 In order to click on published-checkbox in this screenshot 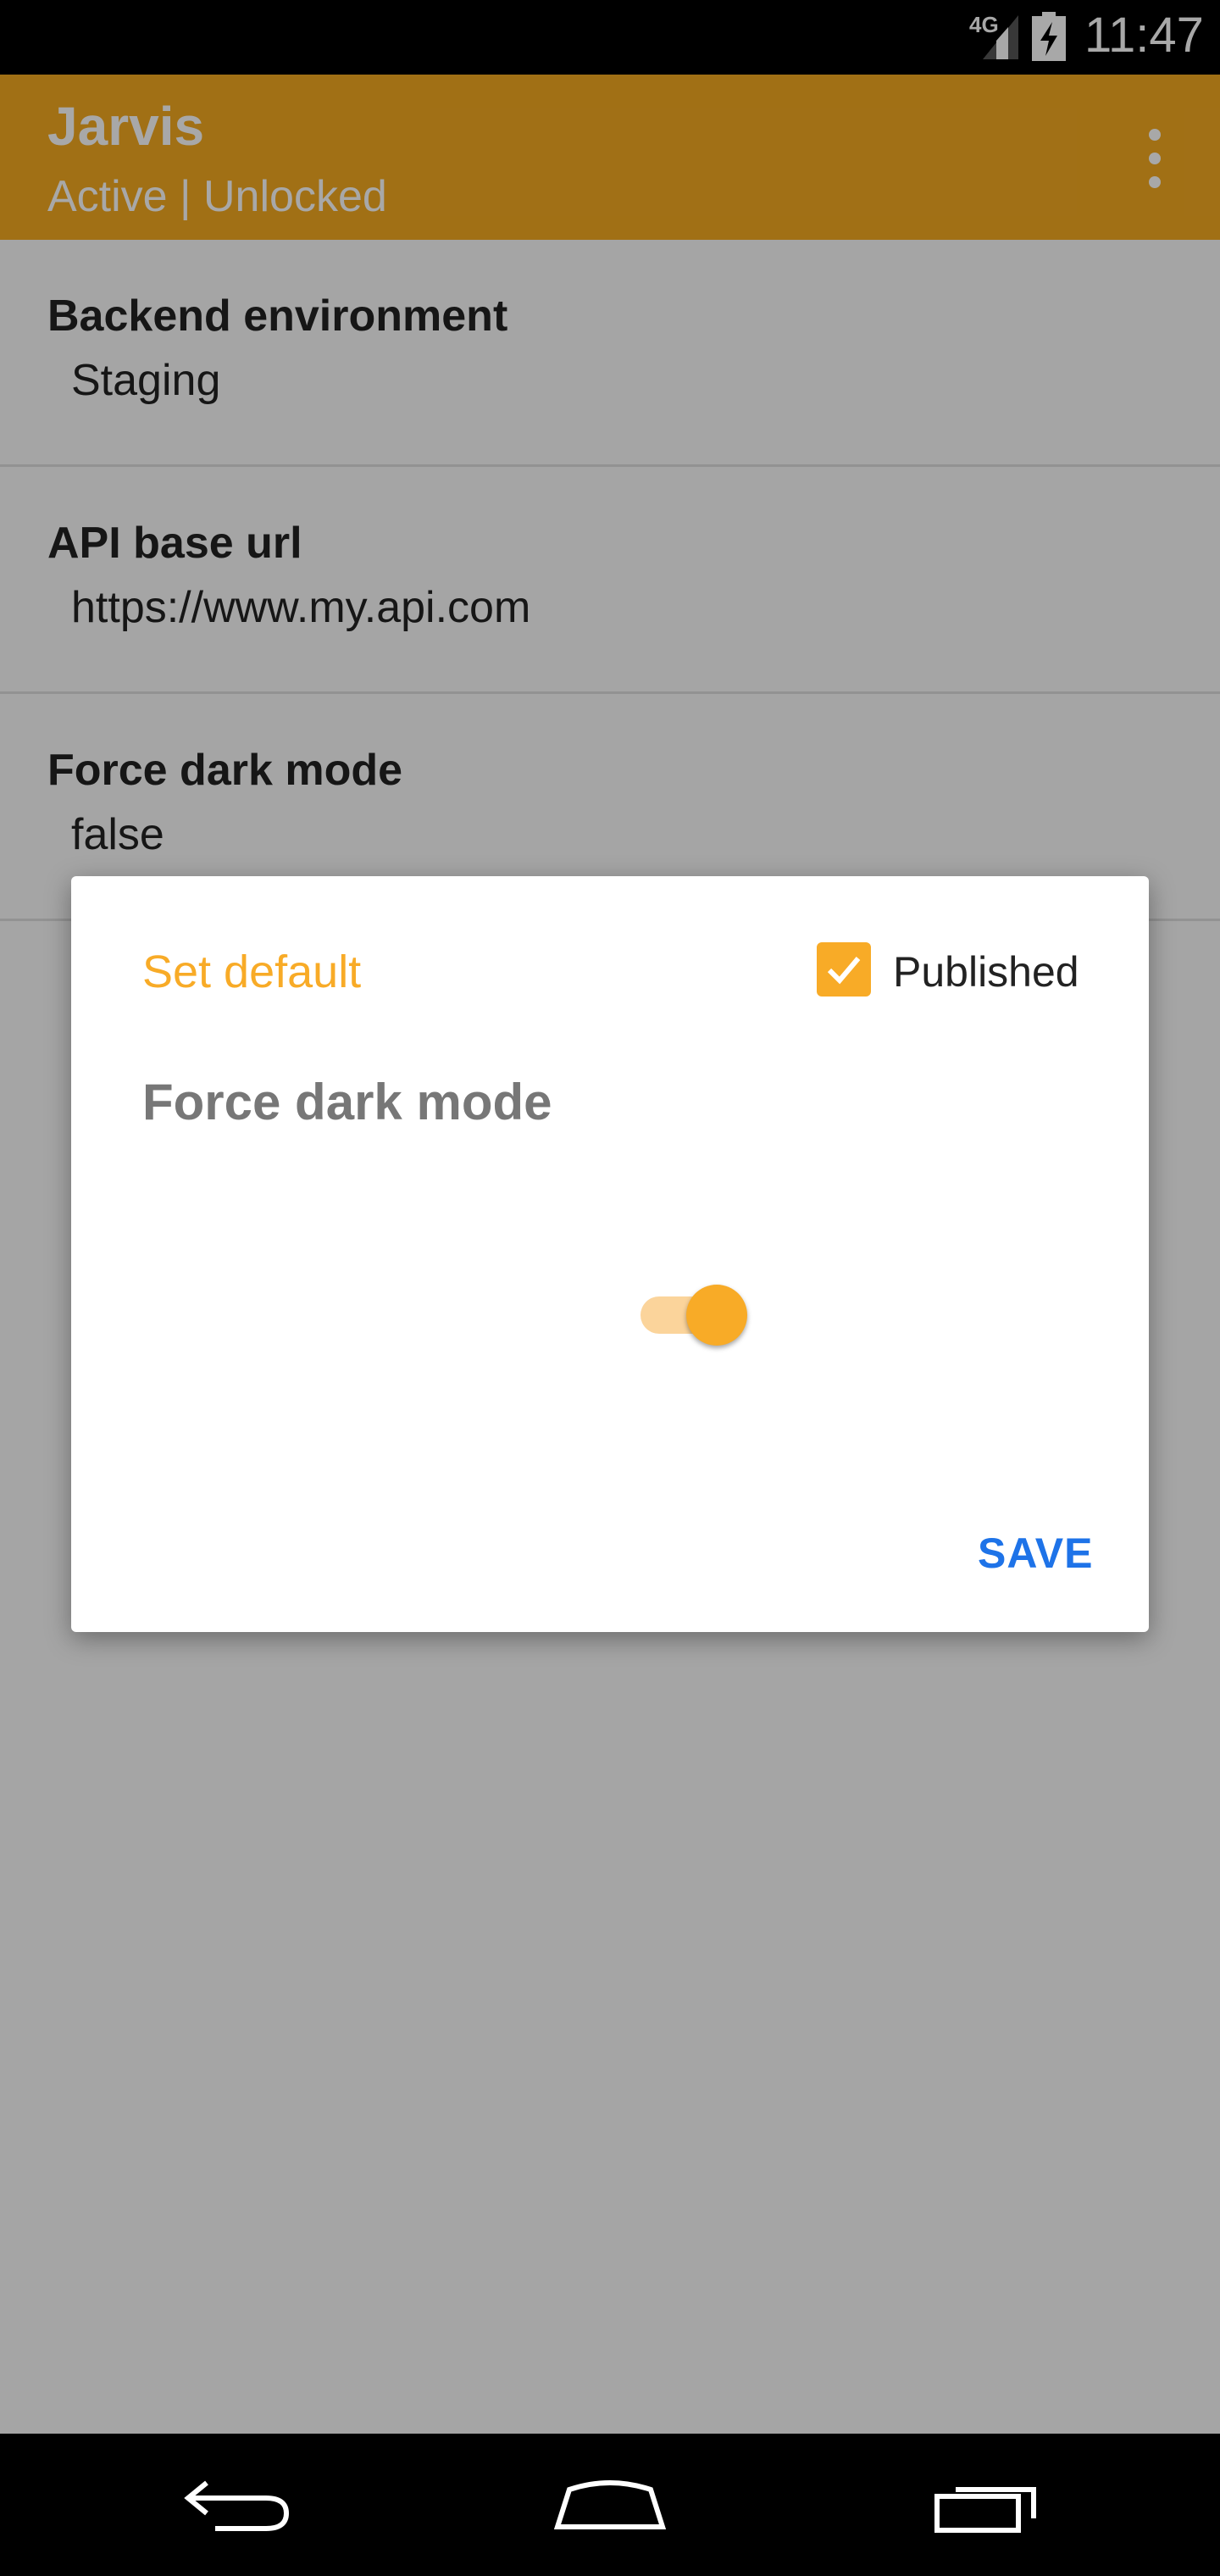, I will do `click(844, 969)`.